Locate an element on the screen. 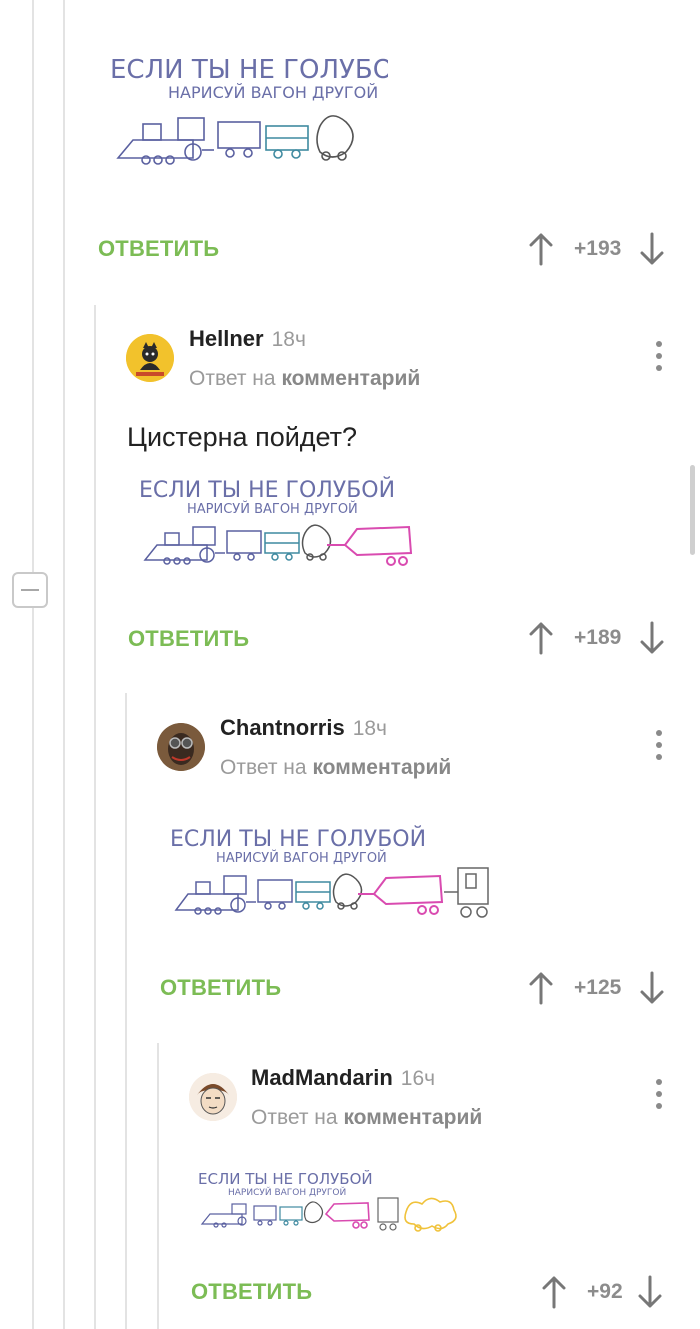 The height and width of the screenshot is (1329, 700). rating-value: +193 is located at coordinates (598, 248).